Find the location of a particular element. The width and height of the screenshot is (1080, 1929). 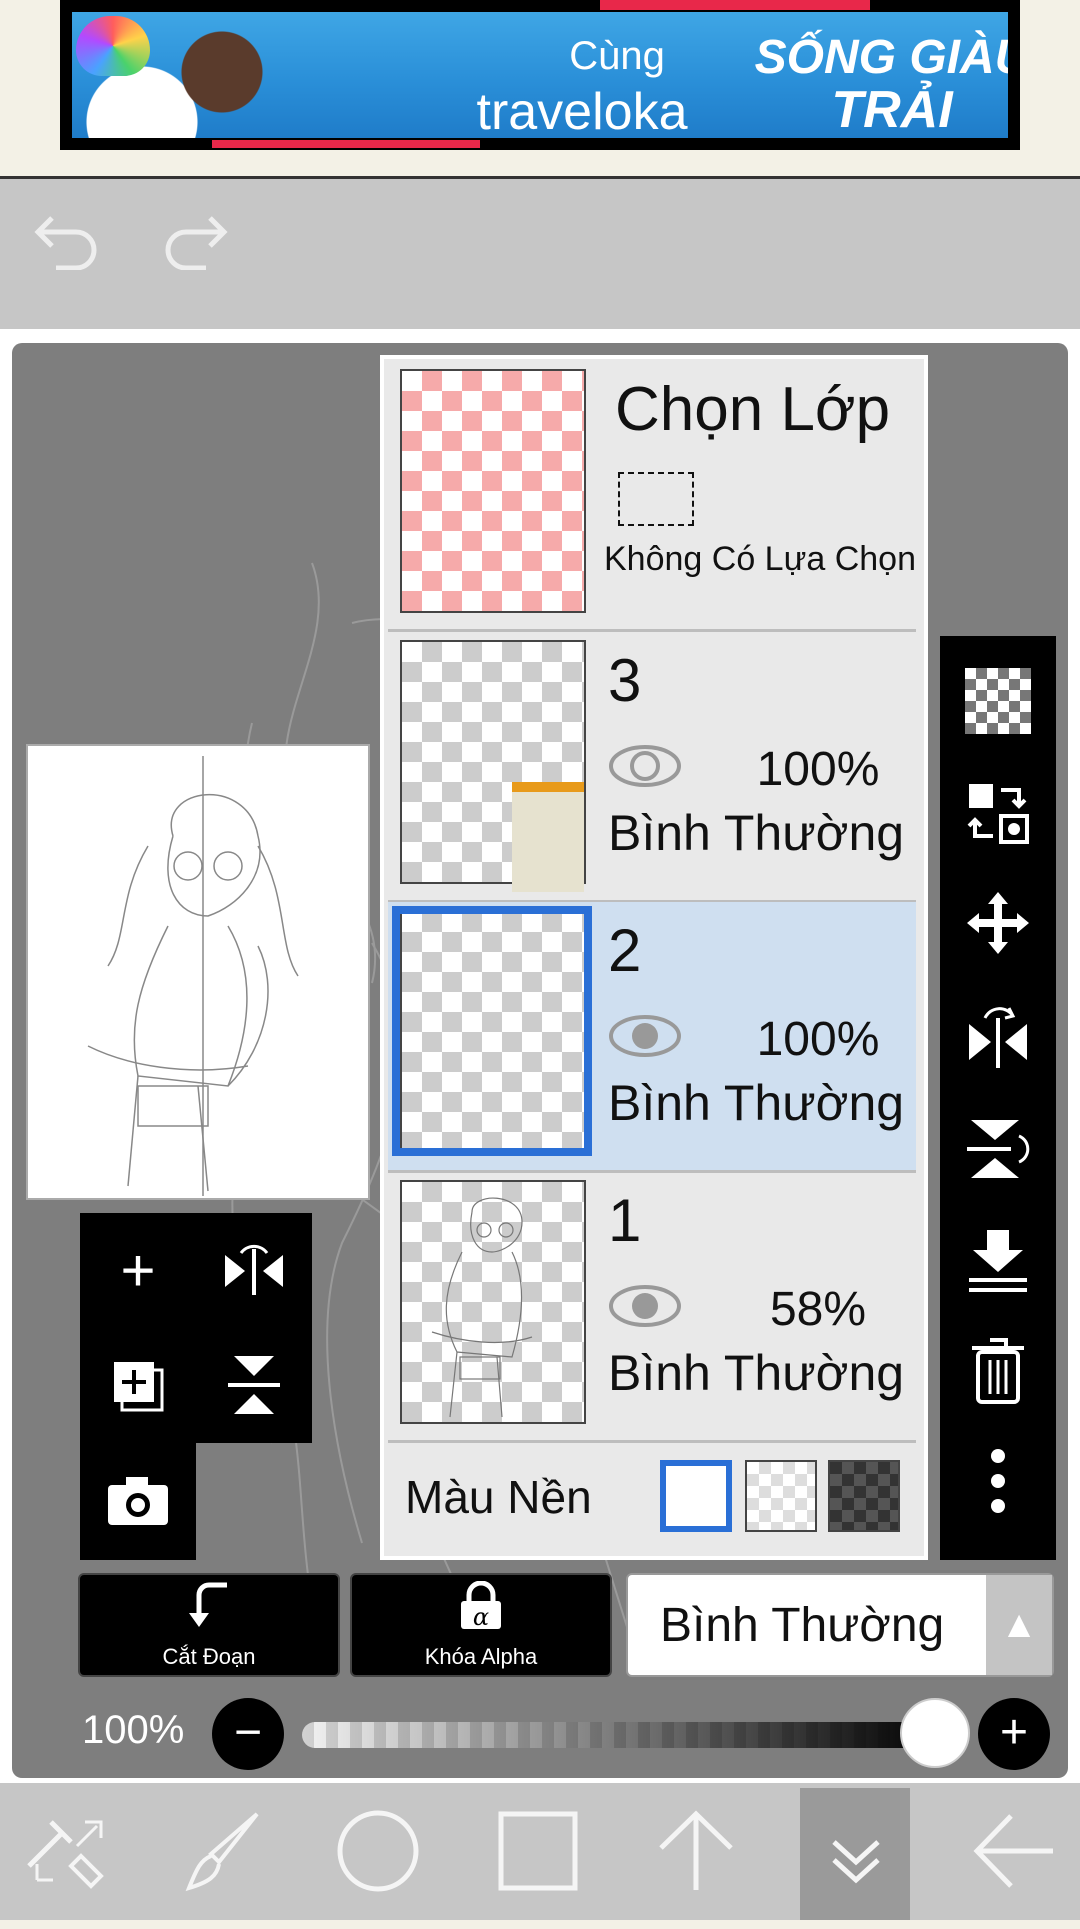

transparency-icon is located at coordinates (998, 701).